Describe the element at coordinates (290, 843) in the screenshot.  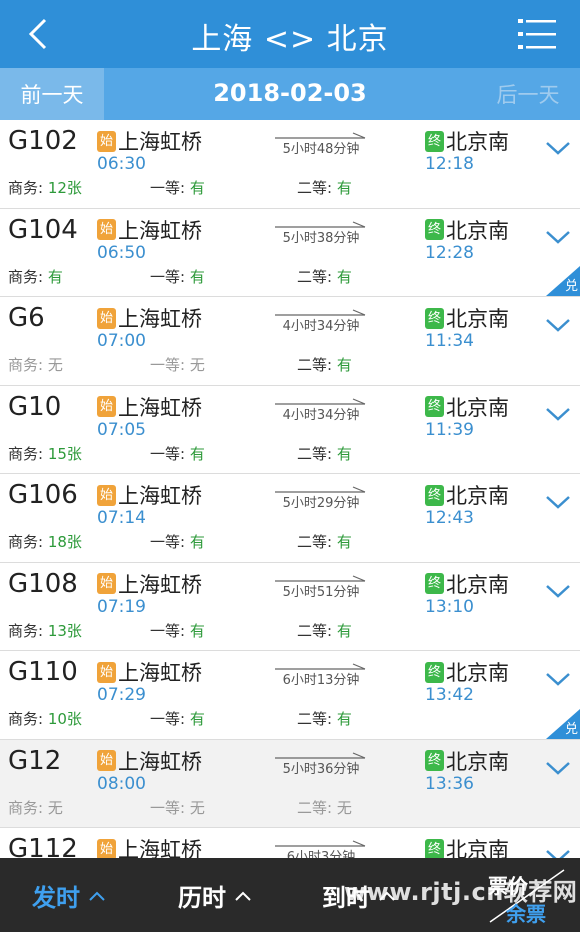
I see `train-row: G112 始上海虹桥 6小时3分钟 终北京南` at that location.